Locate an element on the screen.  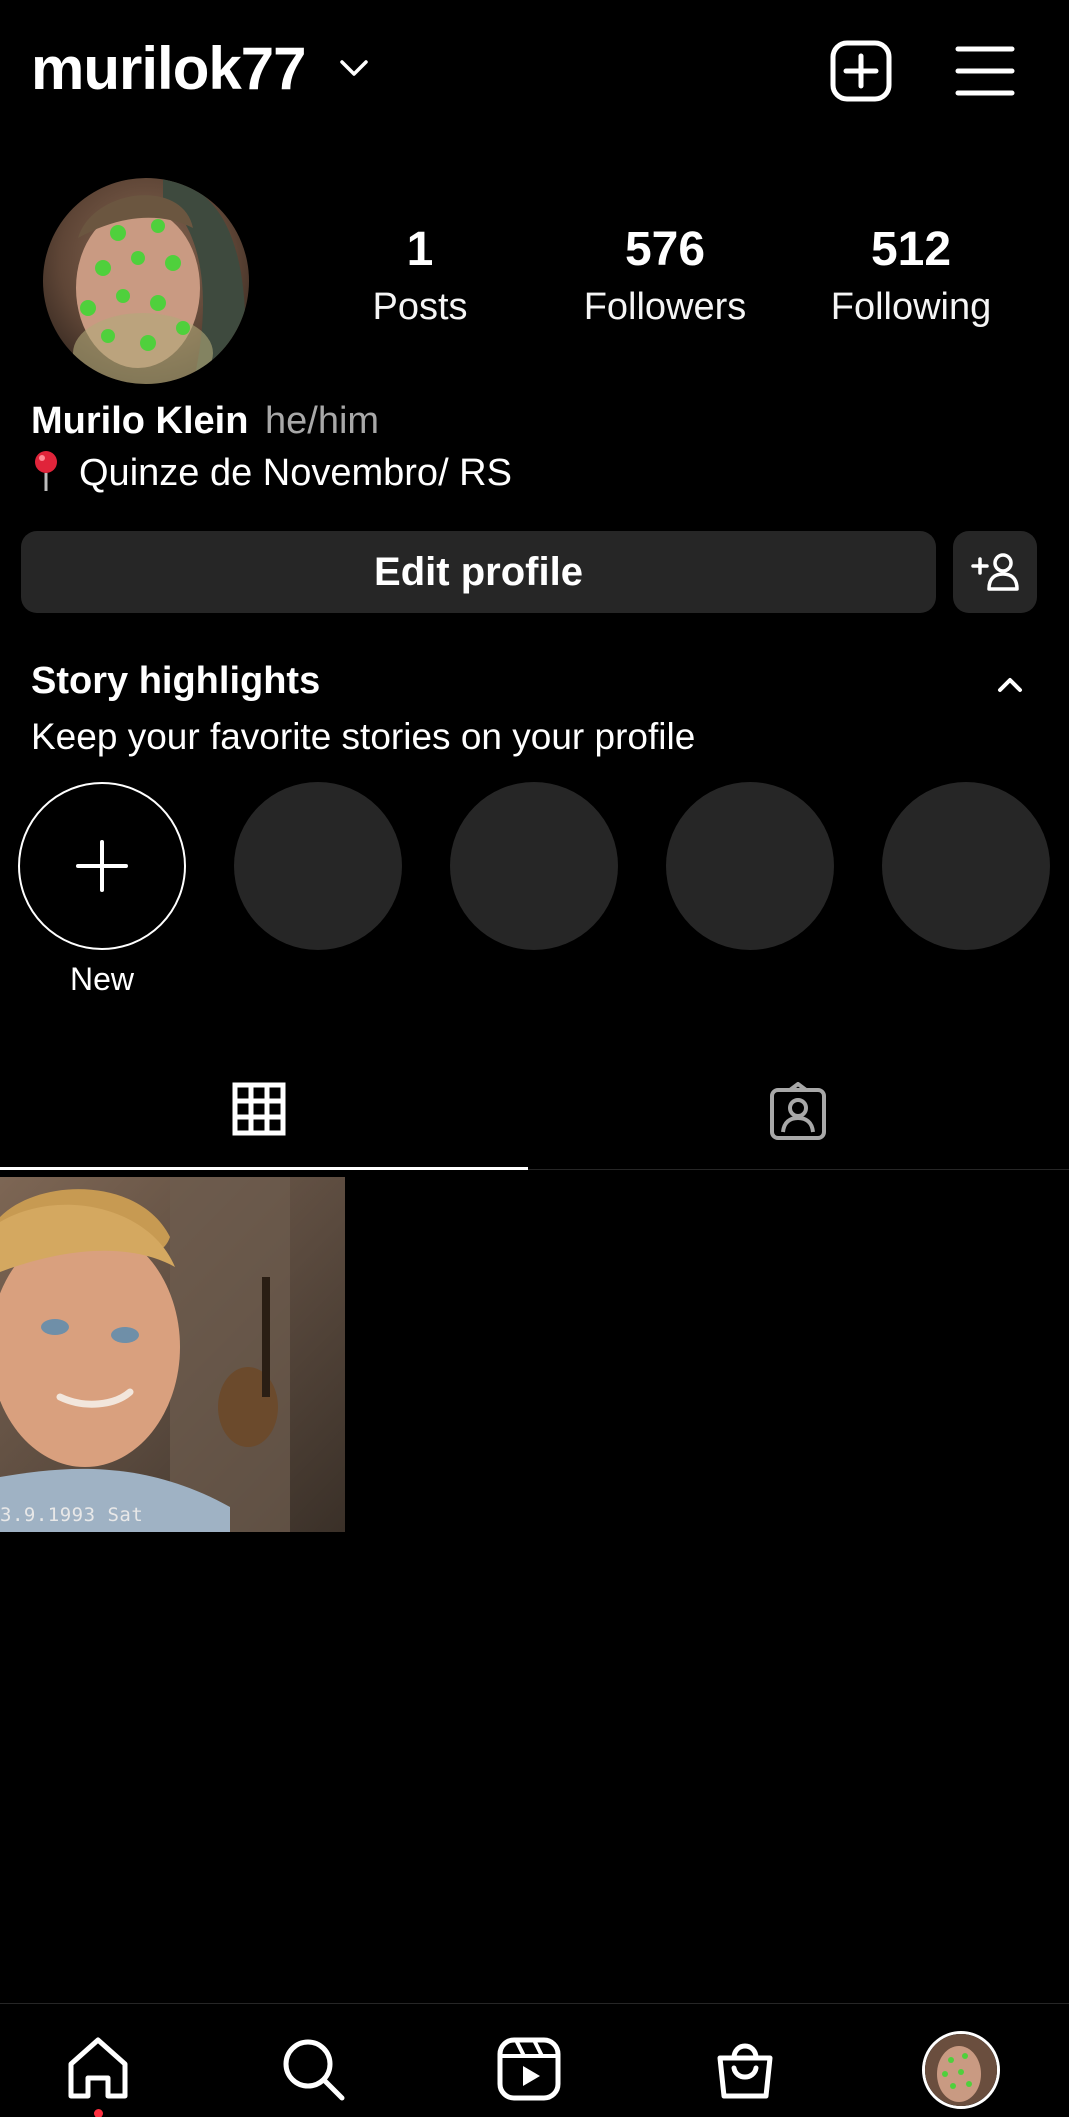
profile-avatar is located at coordinates (146, 281).